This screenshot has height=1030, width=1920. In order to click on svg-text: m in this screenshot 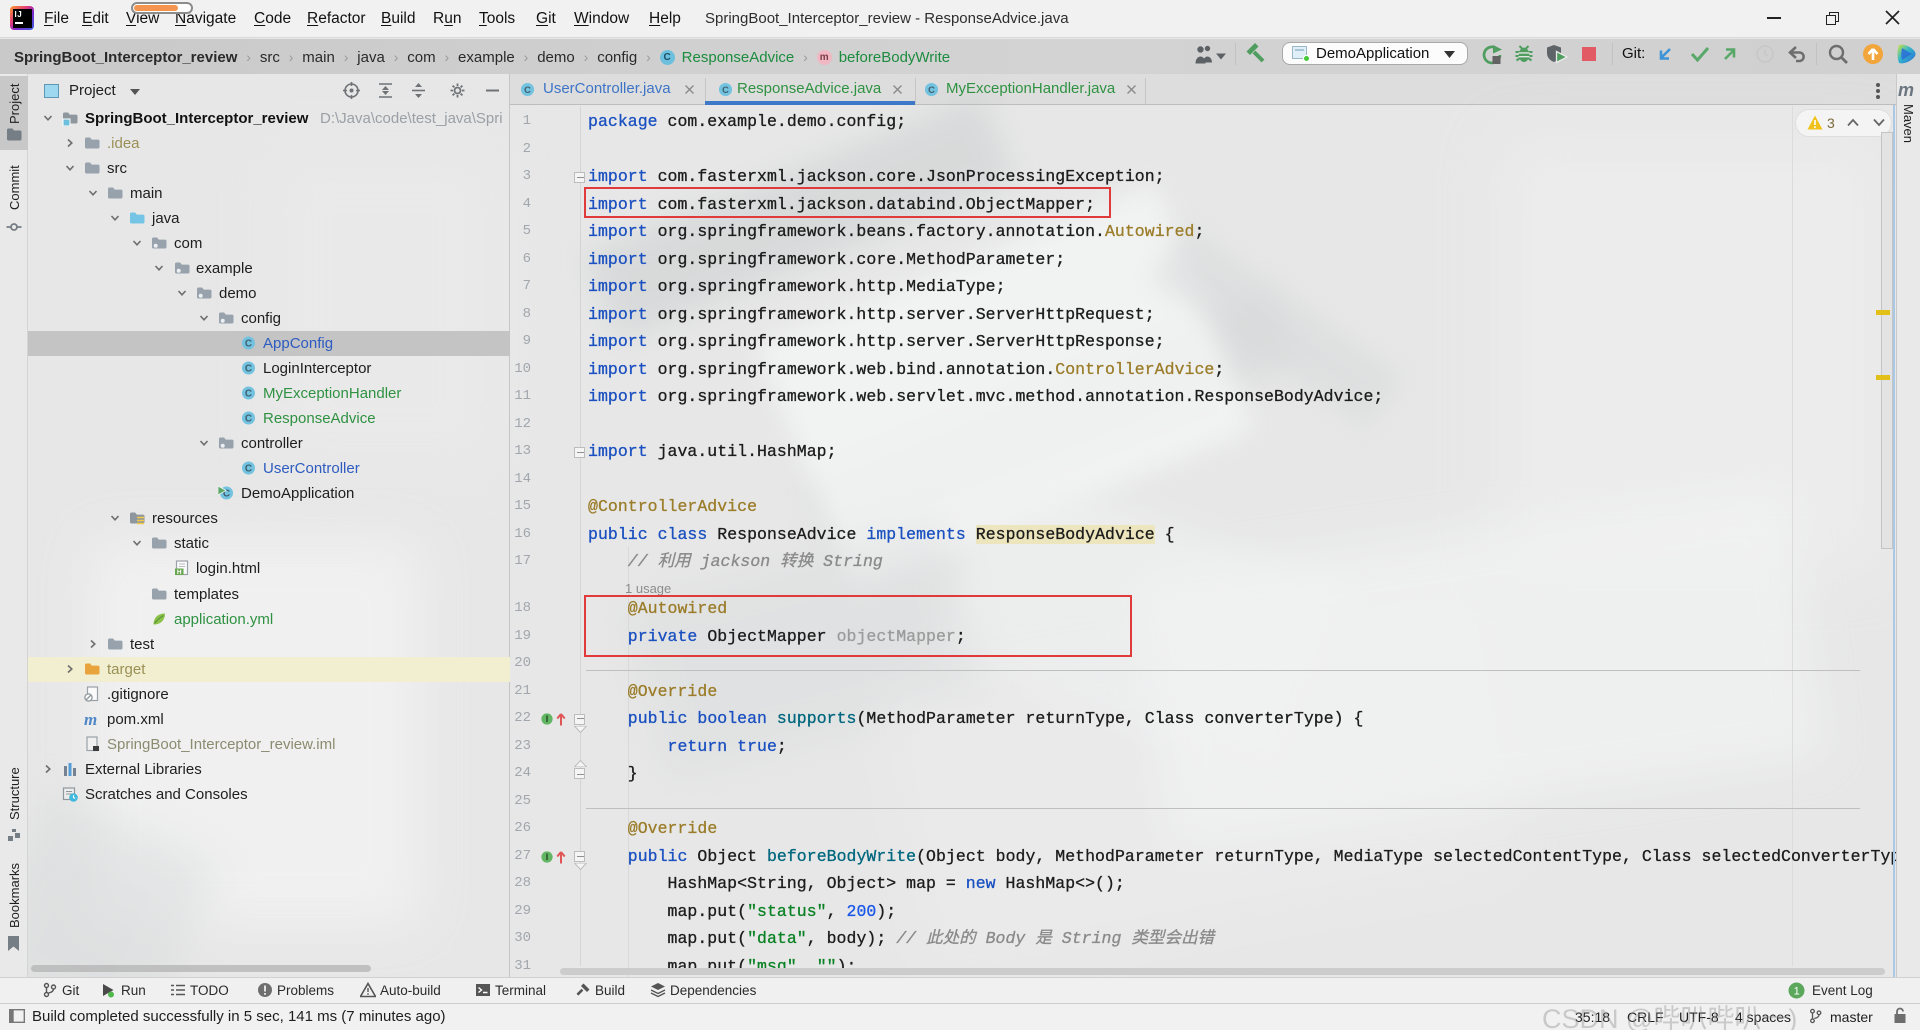, I will do `click(90, 719)`.